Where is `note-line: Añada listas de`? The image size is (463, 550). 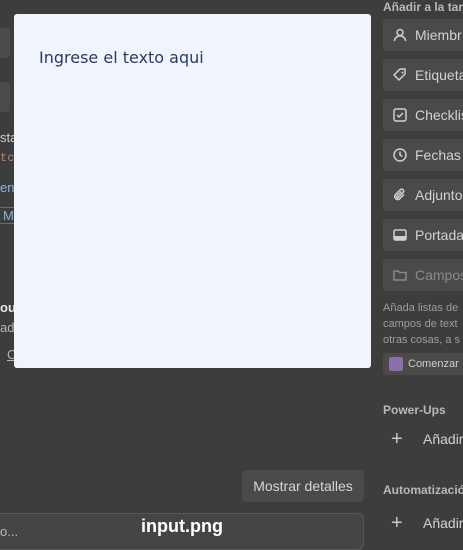
note-line: Añada listas de is located at coordinates (421, 308).